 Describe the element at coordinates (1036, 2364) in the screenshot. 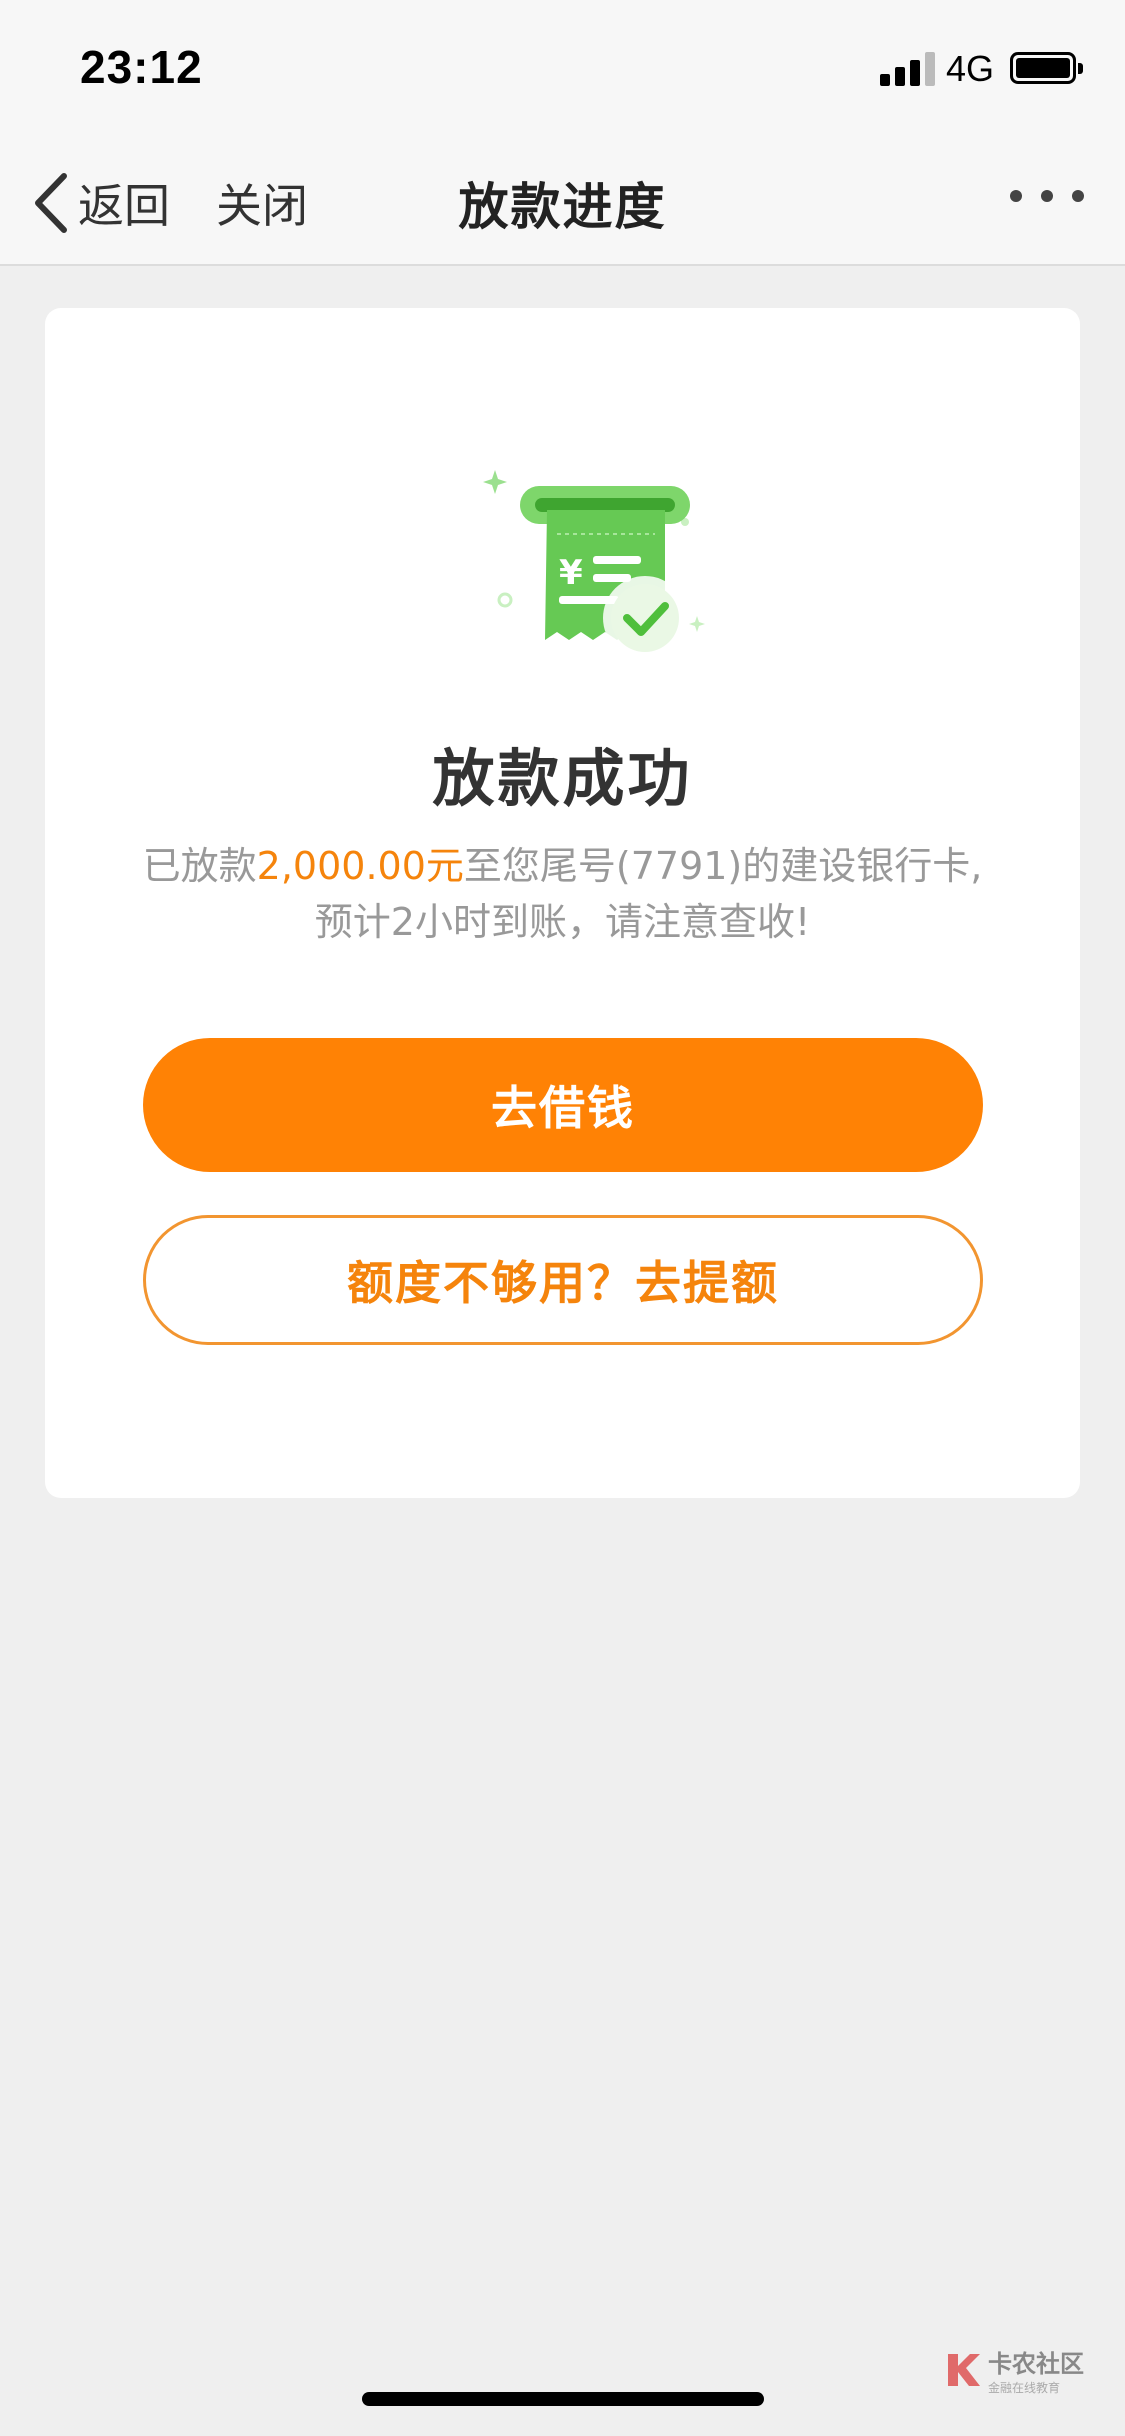

I see `watermark-title: 卡农社区` at that location.